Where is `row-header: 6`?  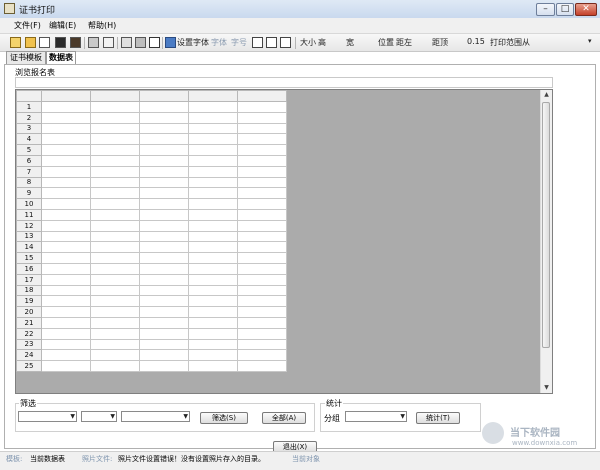 row-header: 6 is located at coordinates (29, 160).